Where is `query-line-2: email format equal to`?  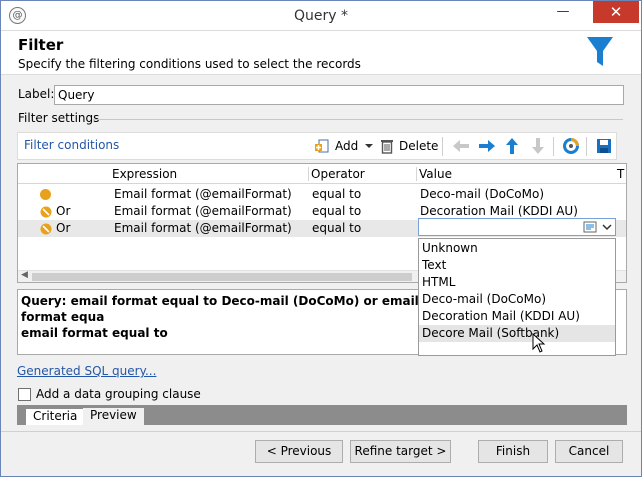
query-line-2: email format equal to is located at coordinates (94, 333).